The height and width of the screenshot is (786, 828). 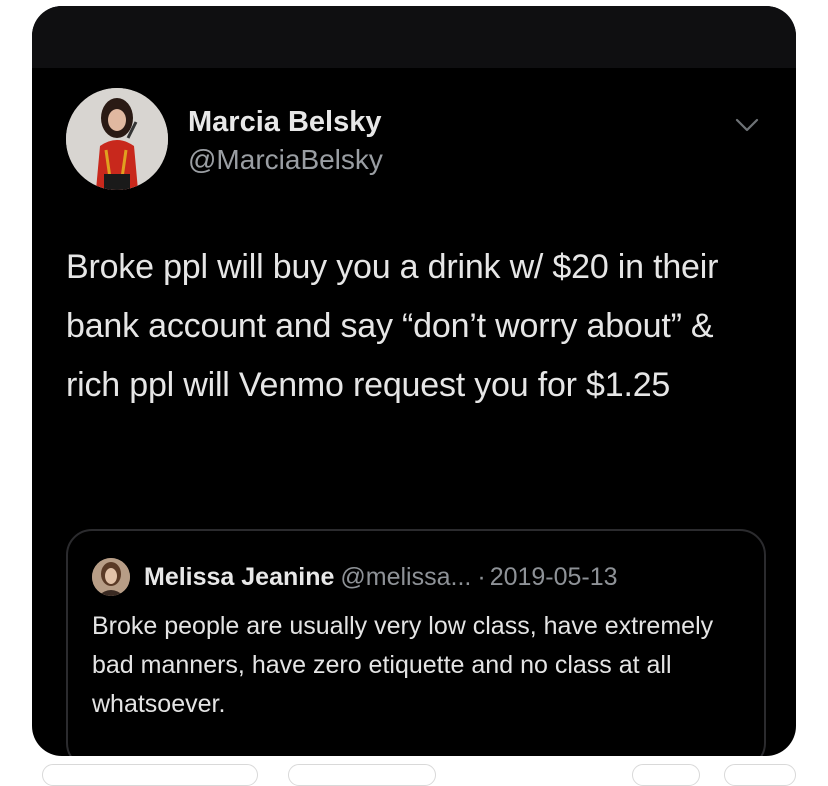 I want to click on author-avatar, so click(x=117, y=139).